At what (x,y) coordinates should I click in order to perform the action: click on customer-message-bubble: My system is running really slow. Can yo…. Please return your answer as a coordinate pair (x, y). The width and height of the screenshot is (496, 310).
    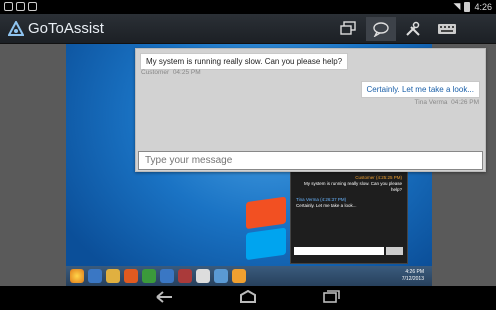
    Looking at the image, I should click on (244, 61).